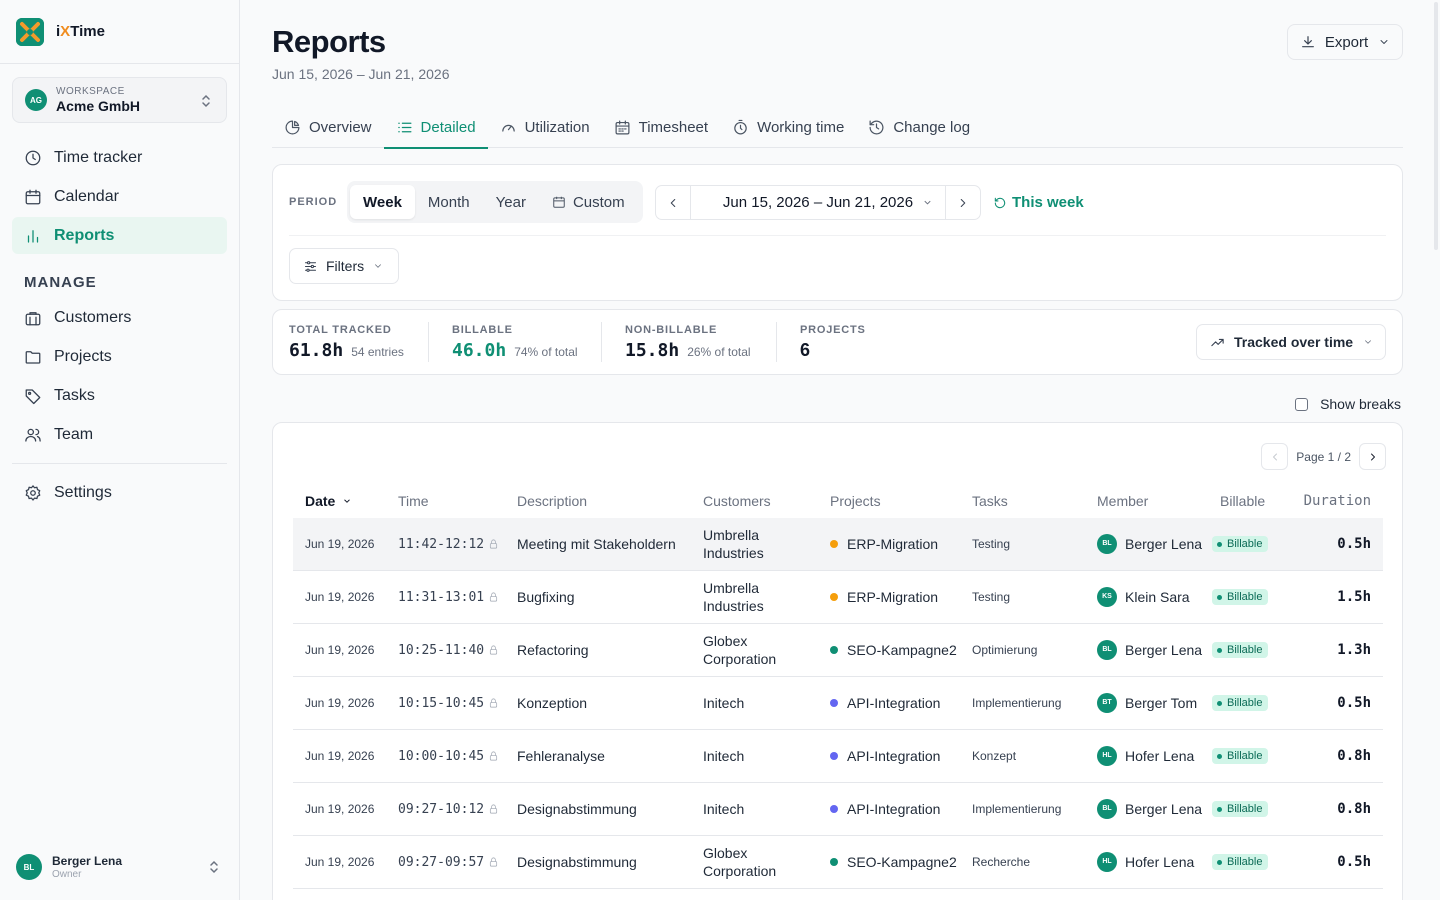 This screenshot has height=900, width=1440. Describe the element at coordinates (119, 434) in the screenshot. I see `nav-team: Team` at that location.